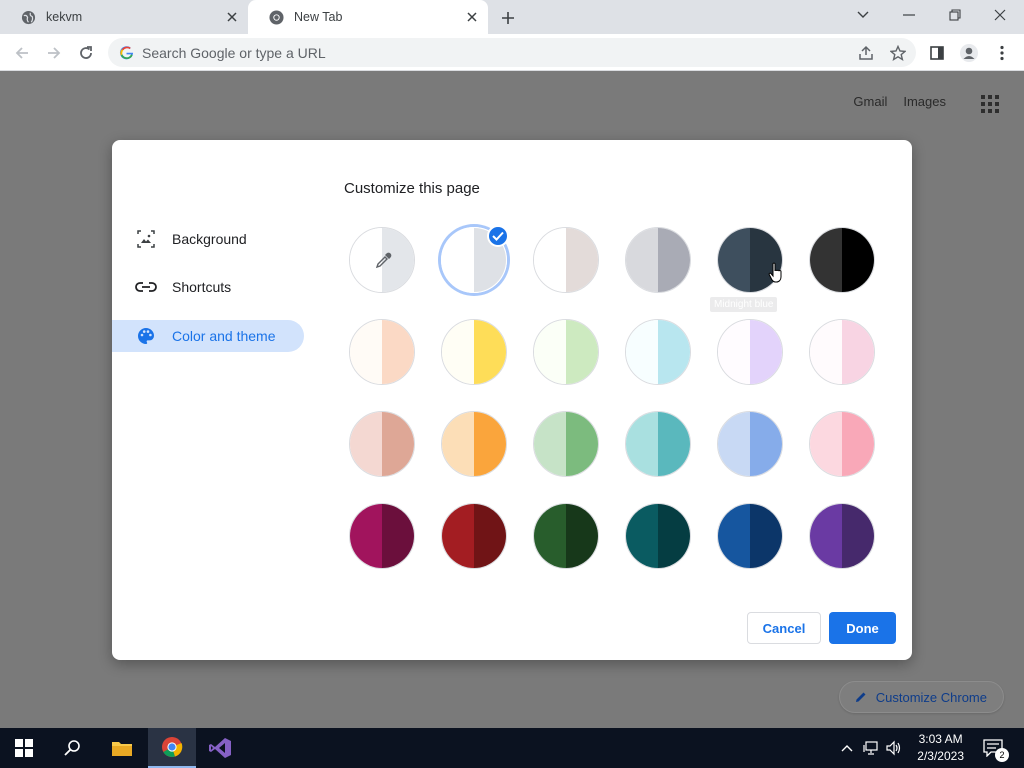 Image resolution: width=1024 pixels, height=768 pixels. Describe the element at coordinates (64, 17) in the screenshot. I see `tab-title: kekvm` at that location.